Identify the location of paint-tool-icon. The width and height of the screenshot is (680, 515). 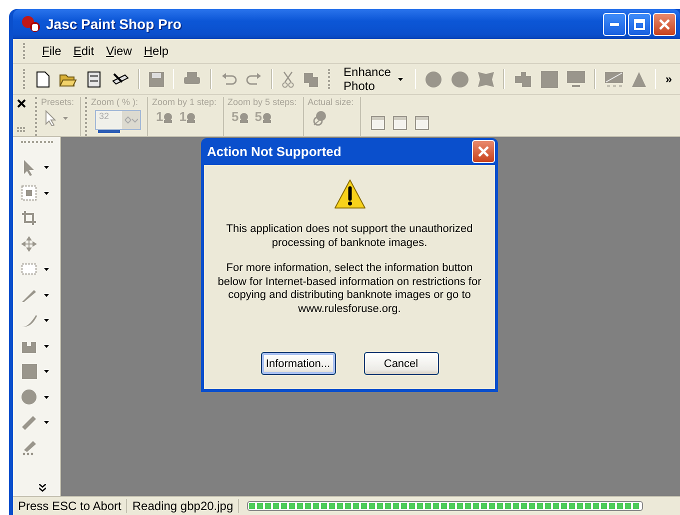
(29, 448).